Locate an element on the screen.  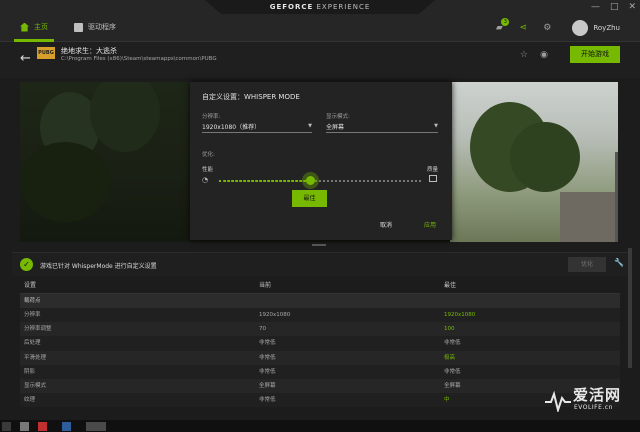
notification-badge: 3 is located at coordinates (505, 22).